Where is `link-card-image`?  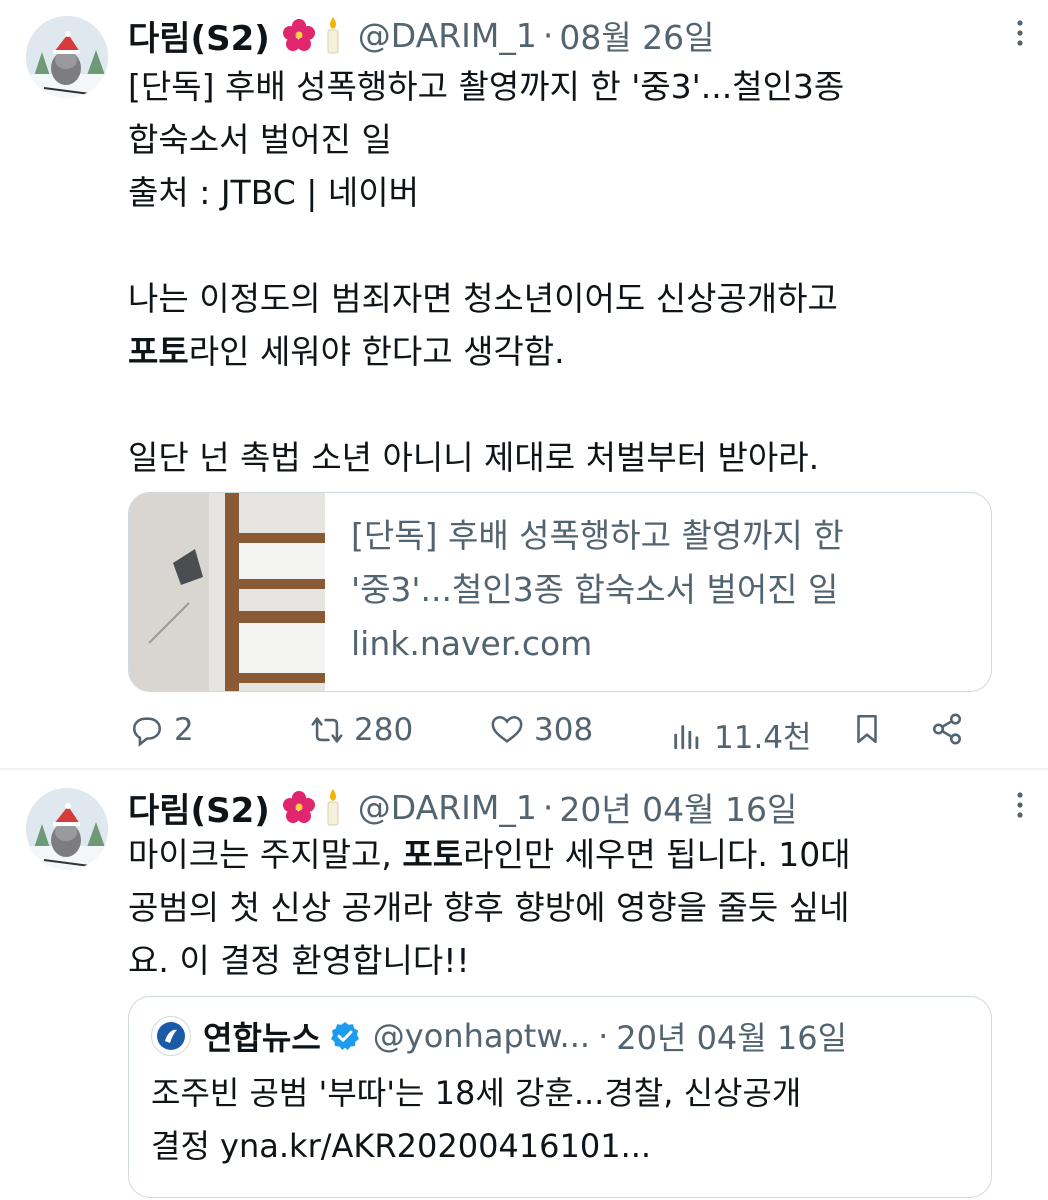 link-card-image is located at coordinates (227, 592).